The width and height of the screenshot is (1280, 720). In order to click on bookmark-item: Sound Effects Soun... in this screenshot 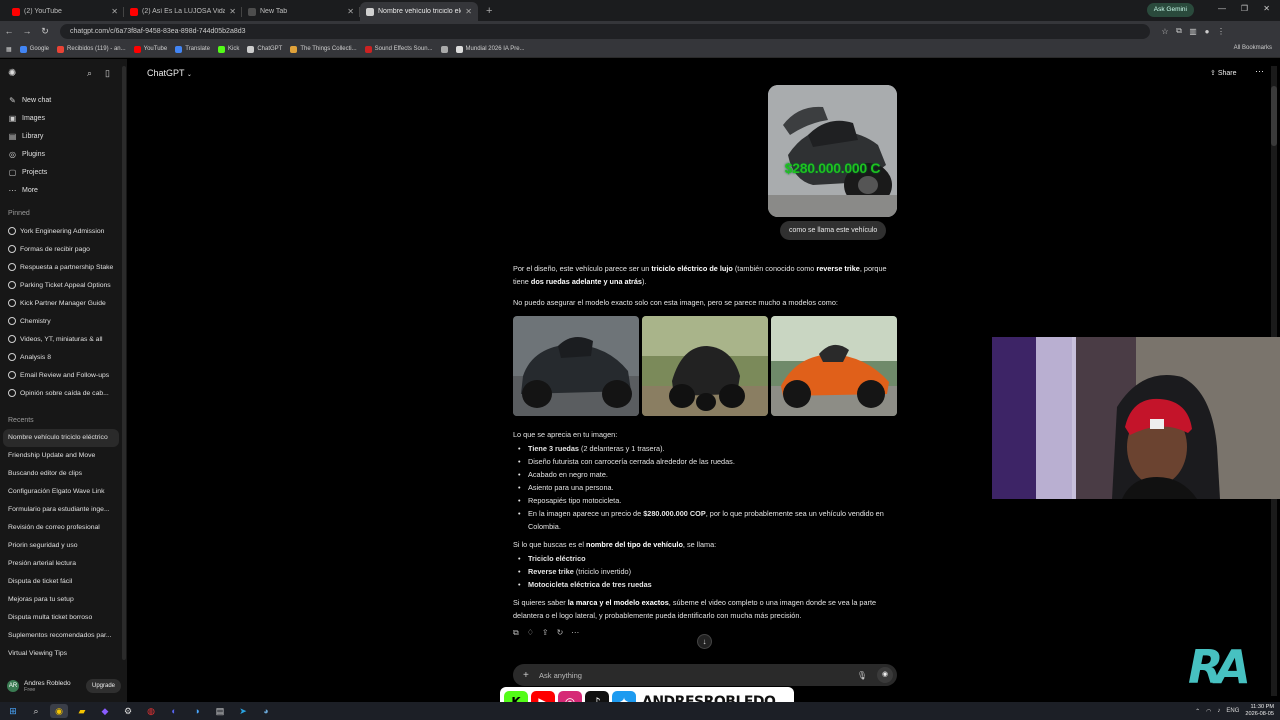, I will do `click(398, 49)`.